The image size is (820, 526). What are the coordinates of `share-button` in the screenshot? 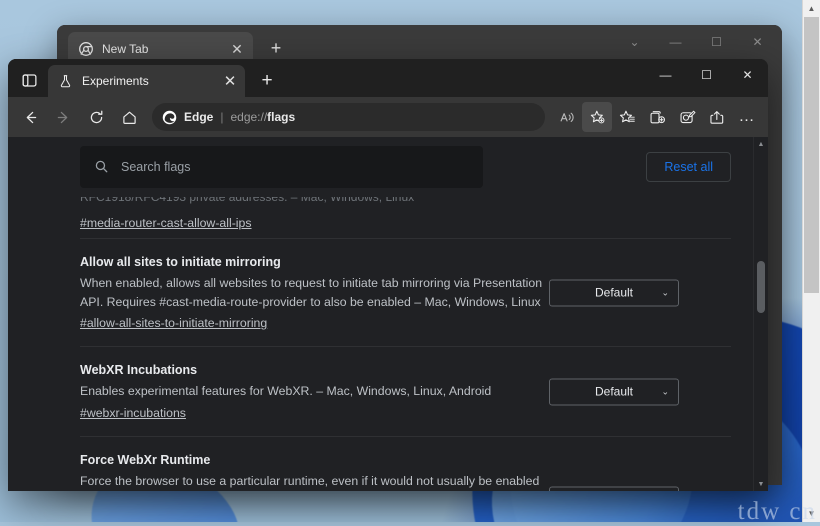 It's located at (717, 117).